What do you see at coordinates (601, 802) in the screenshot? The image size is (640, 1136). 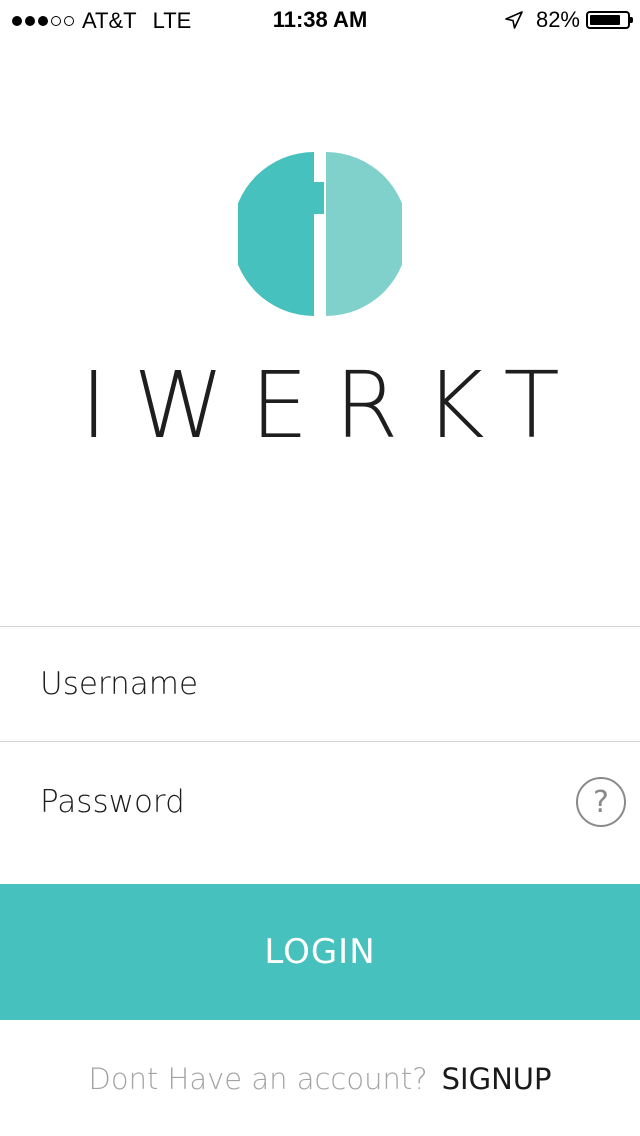 I see `help-question-icon: ?` at bounding box center [601, 802].